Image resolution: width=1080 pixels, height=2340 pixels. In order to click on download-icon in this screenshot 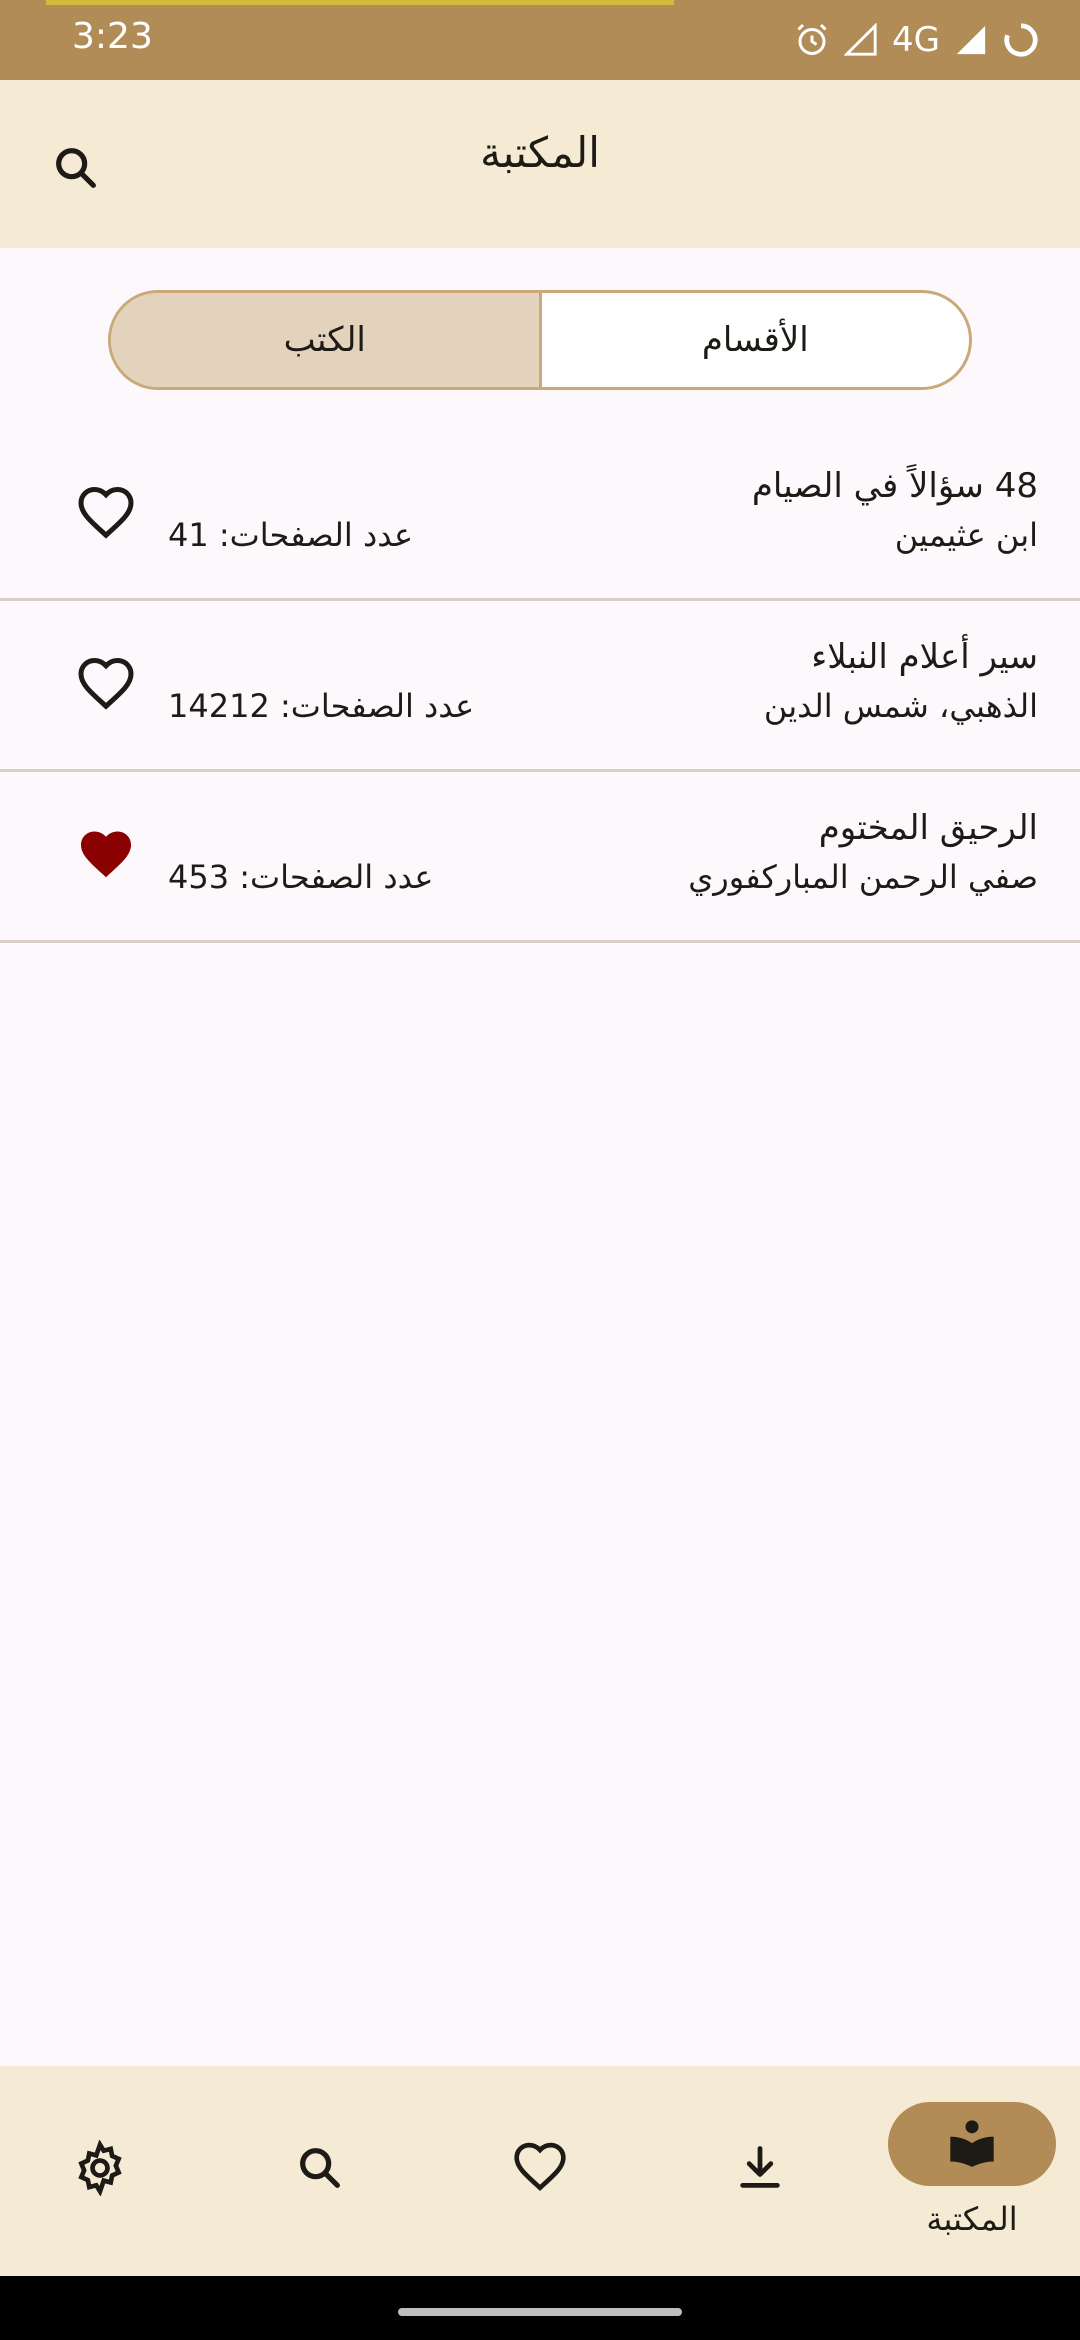, I will do `click(760, 2170)`.